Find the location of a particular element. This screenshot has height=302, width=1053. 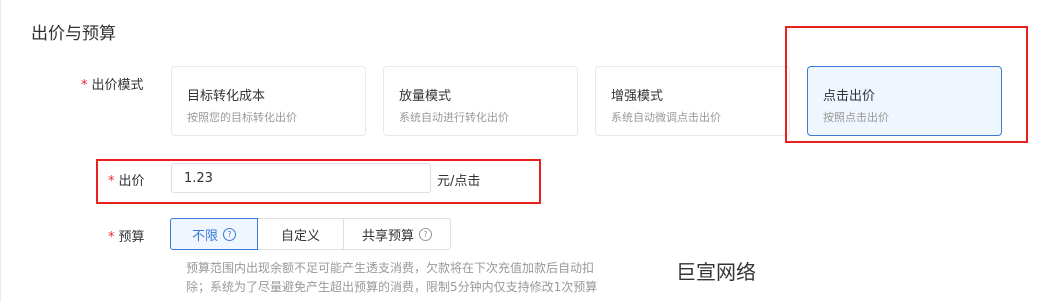

budget-label: * 预算 is located at coordinates (126, 235).